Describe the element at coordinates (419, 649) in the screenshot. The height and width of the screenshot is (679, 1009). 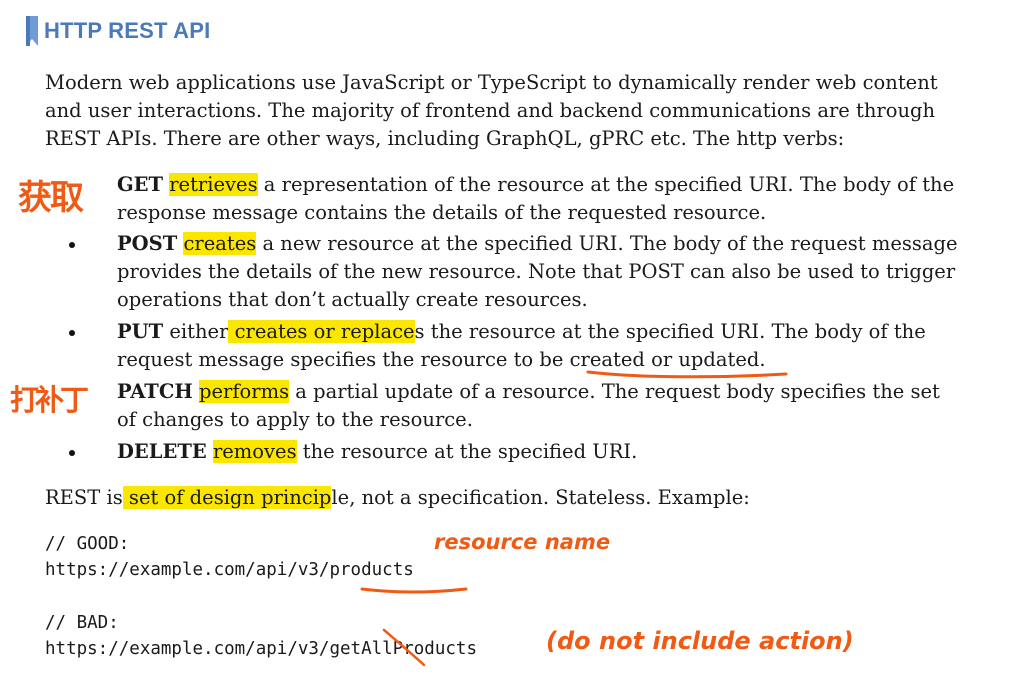
I see `code-text: AllProducts` at that location.